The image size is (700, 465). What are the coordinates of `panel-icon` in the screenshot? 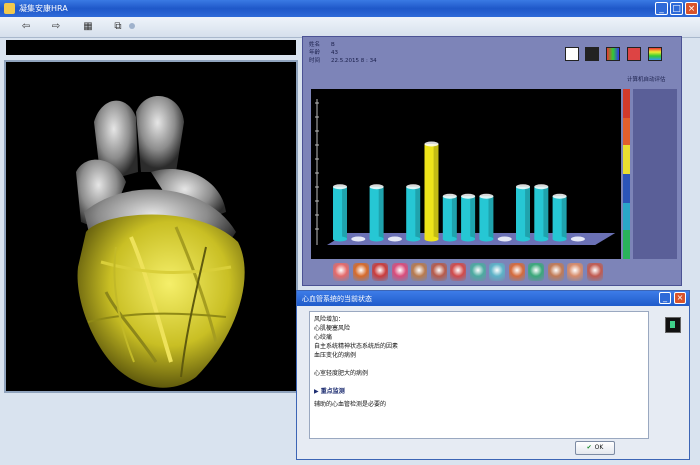 It's located at (592, 54).